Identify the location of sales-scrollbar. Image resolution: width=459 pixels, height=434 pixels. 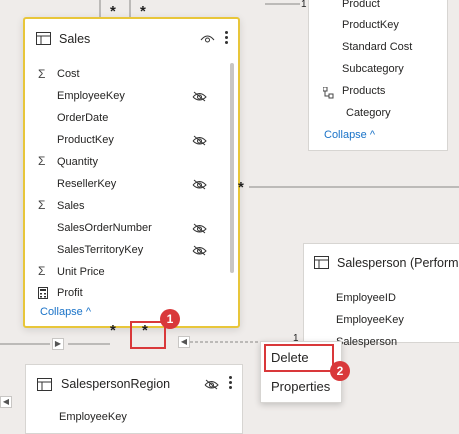
(232, 168).